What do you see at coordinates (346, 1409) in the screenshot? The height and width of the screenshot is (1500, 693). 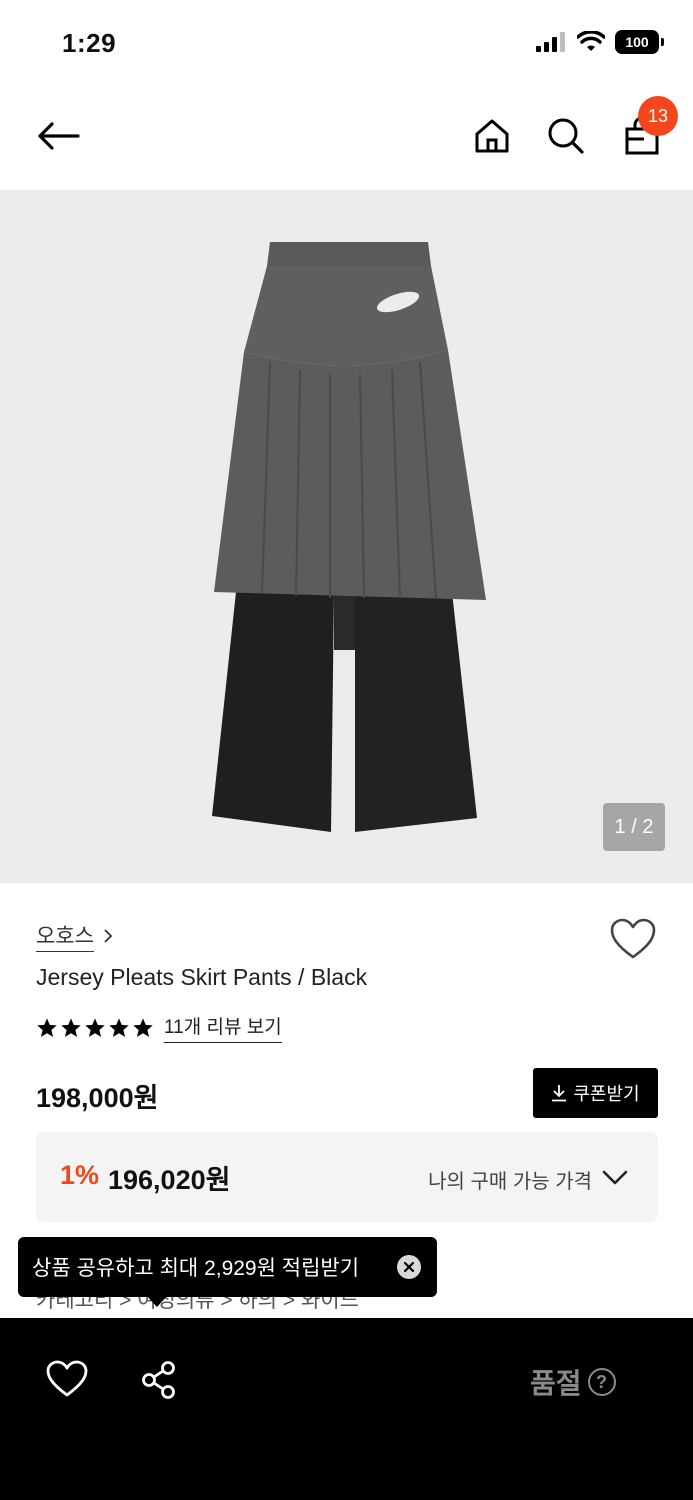 I see `bottom-action-bar: 품절 ?` at bounding box center [346, 1409].